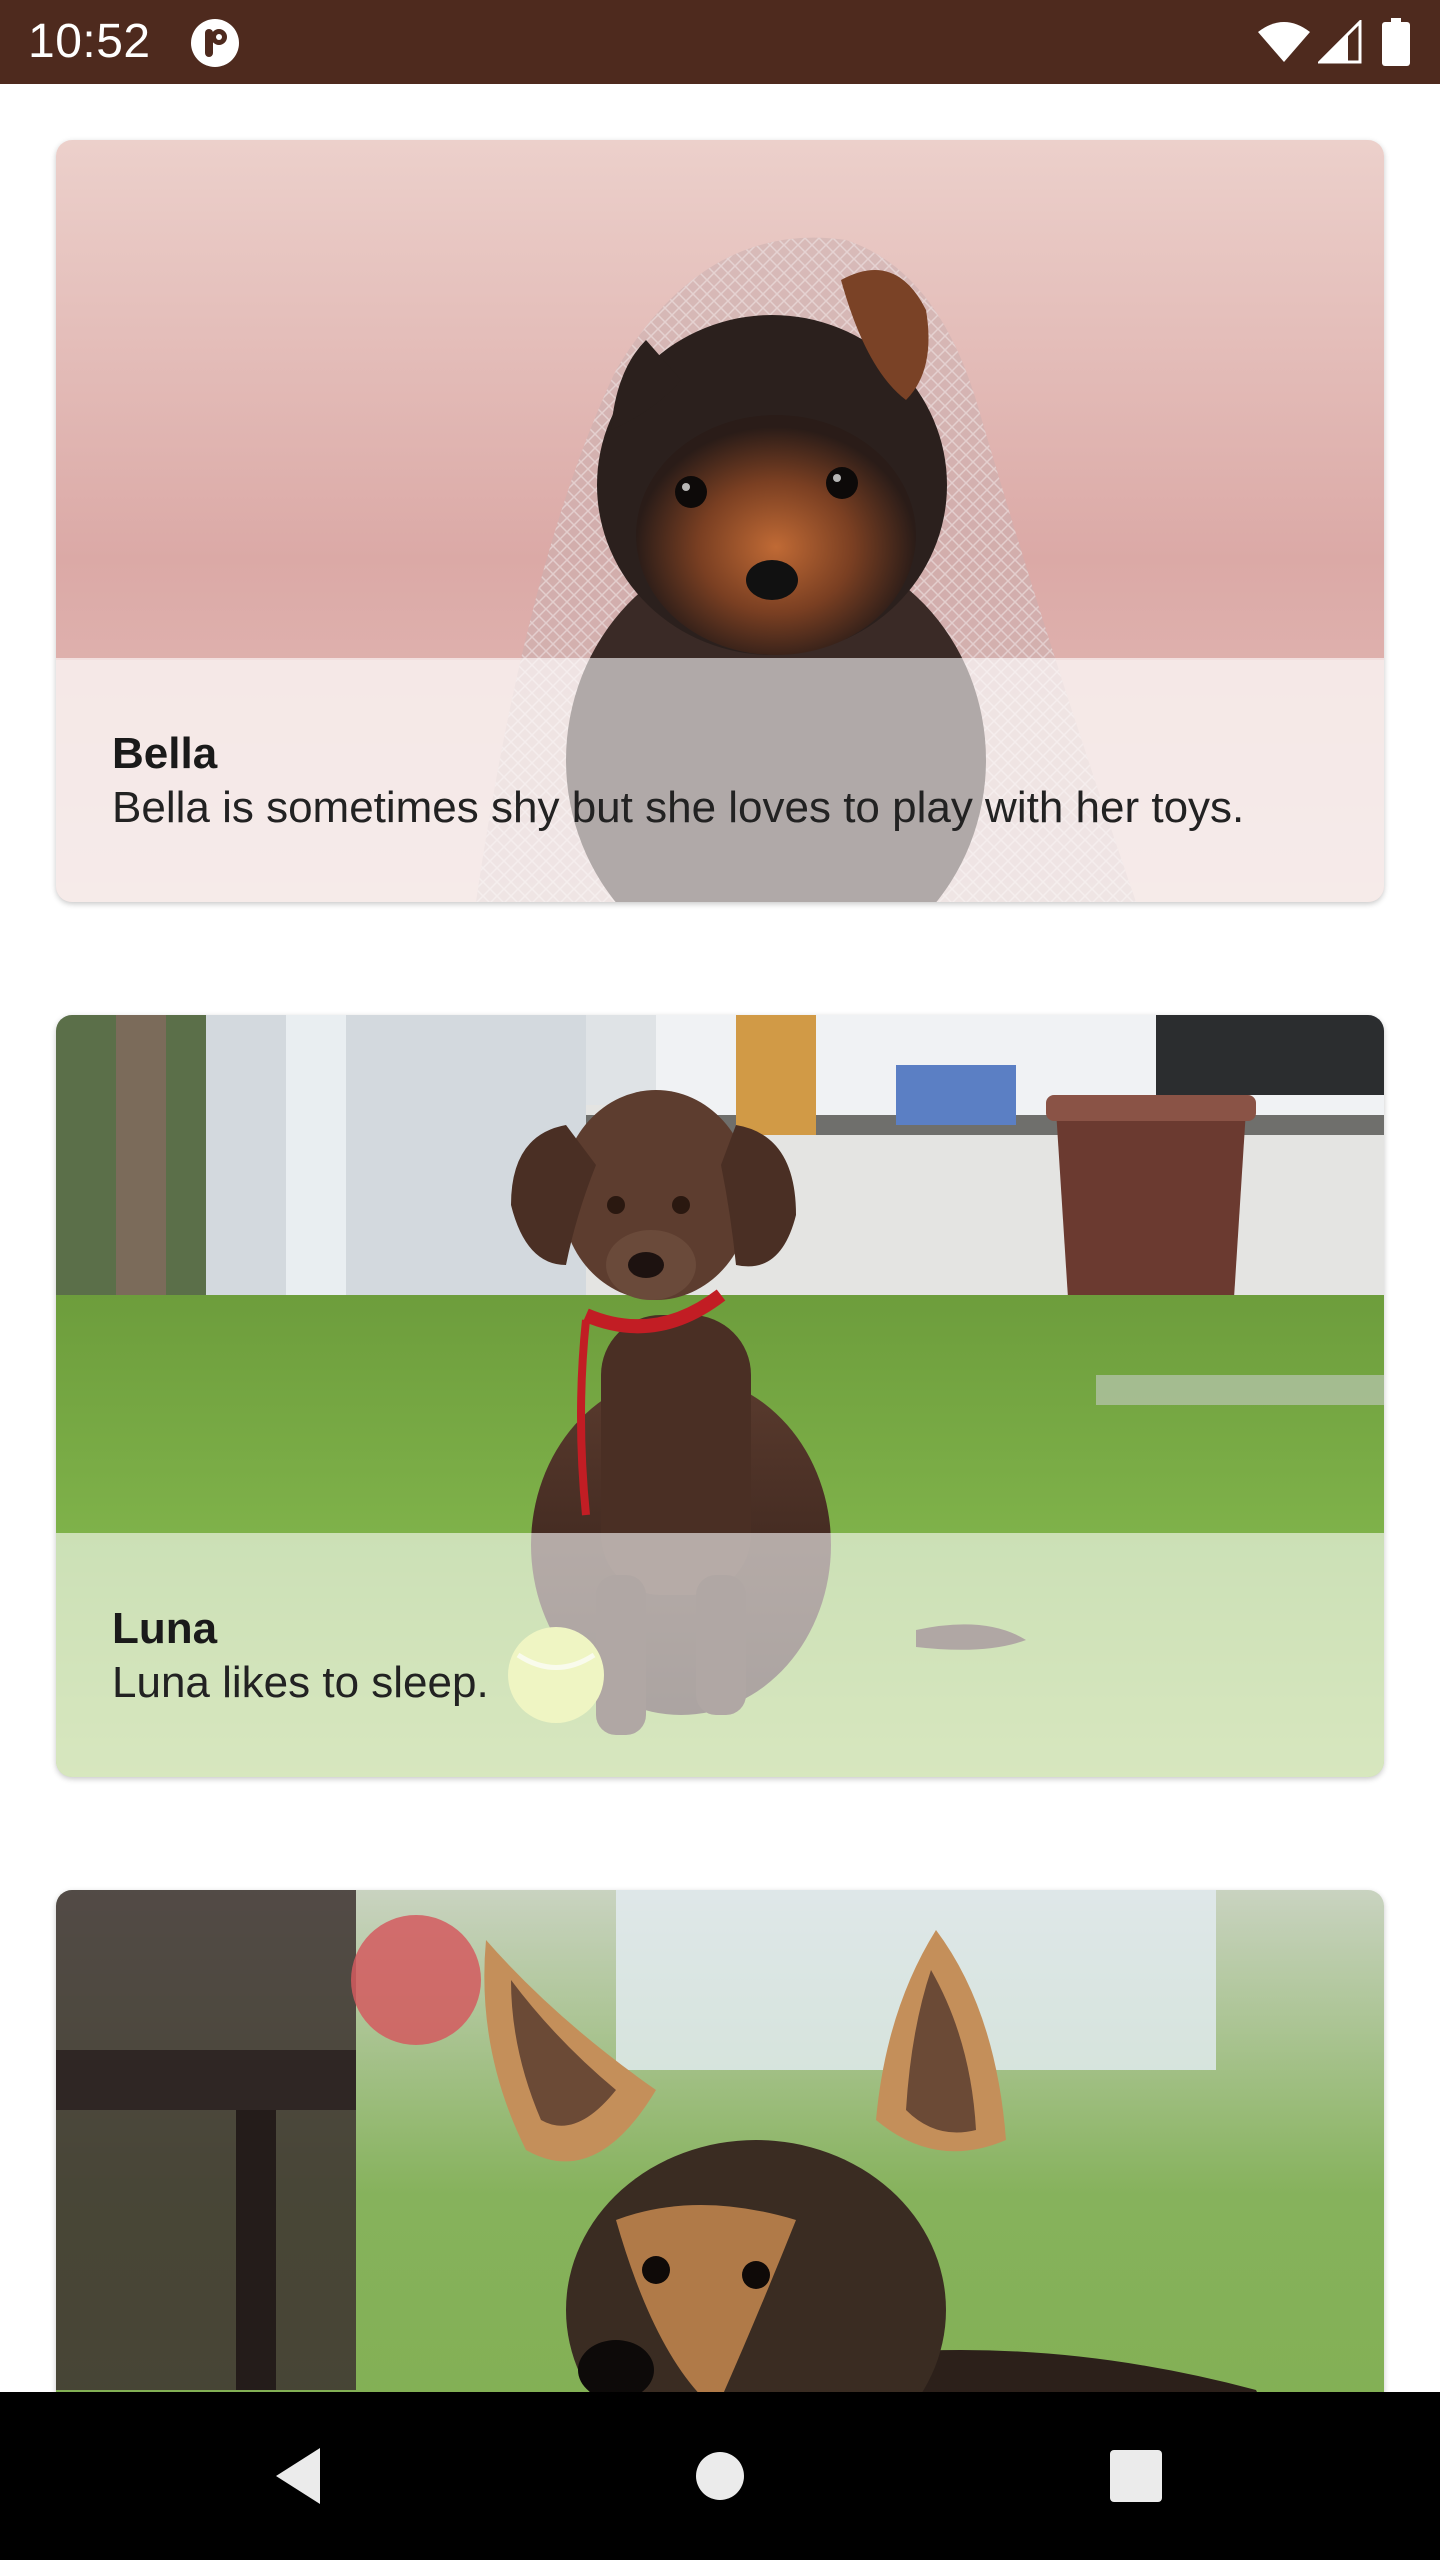 This screenshot has height=2560, width=1440. Describe the element at coordinates (300, 1682) in the screenshot. I see `puppy-description: Luna likes to sleep.` at that location.